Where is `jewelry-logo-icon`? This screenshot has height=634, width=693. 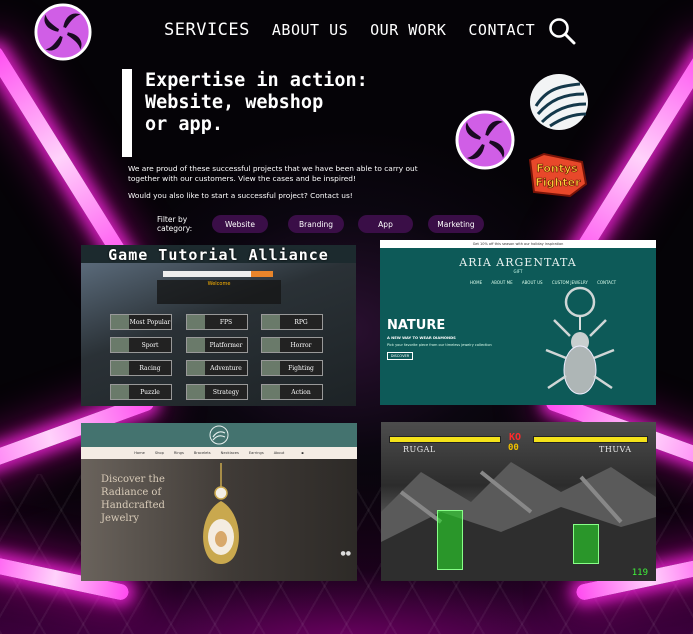 jewelry-logo-icon is located at coordinates (219, 435).